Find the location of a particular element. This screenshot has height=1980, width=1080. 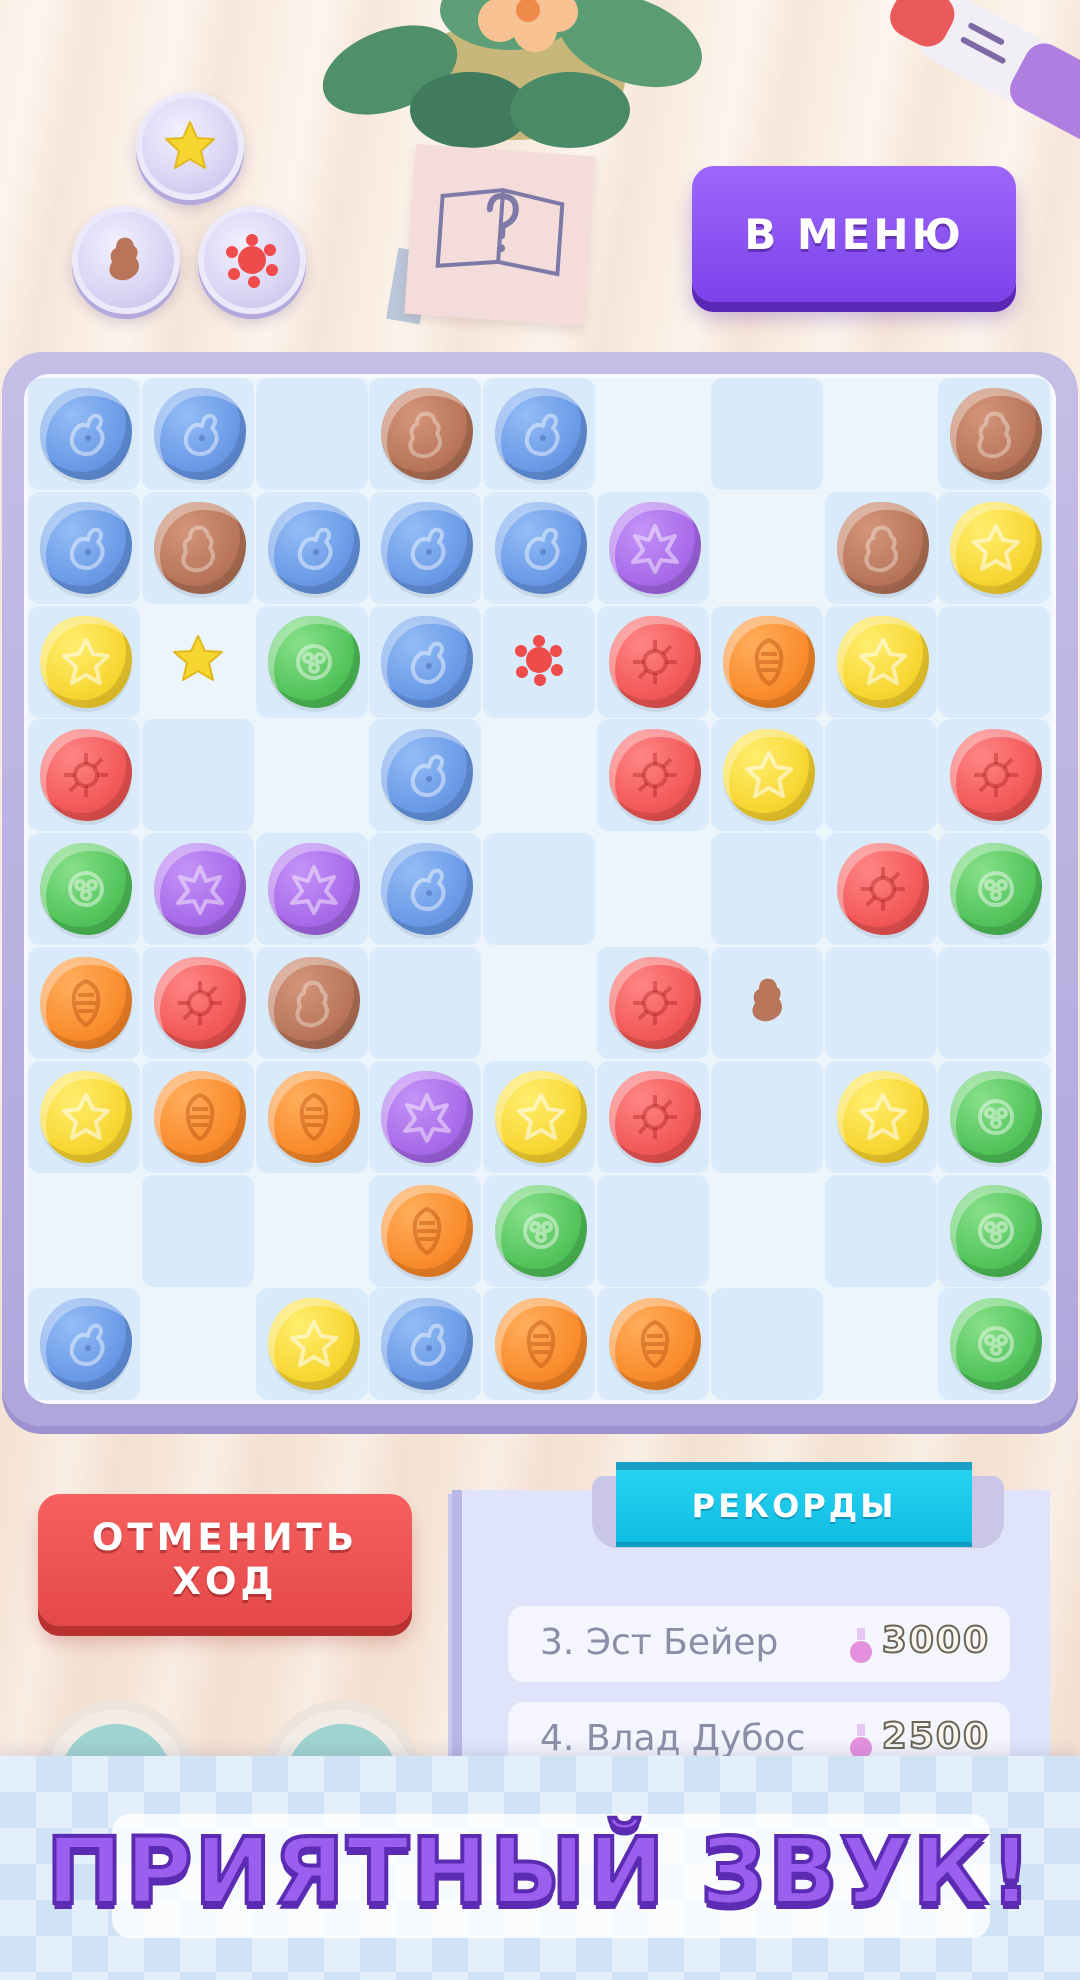

yellow-star-icon is located at coordinates (198, 660).